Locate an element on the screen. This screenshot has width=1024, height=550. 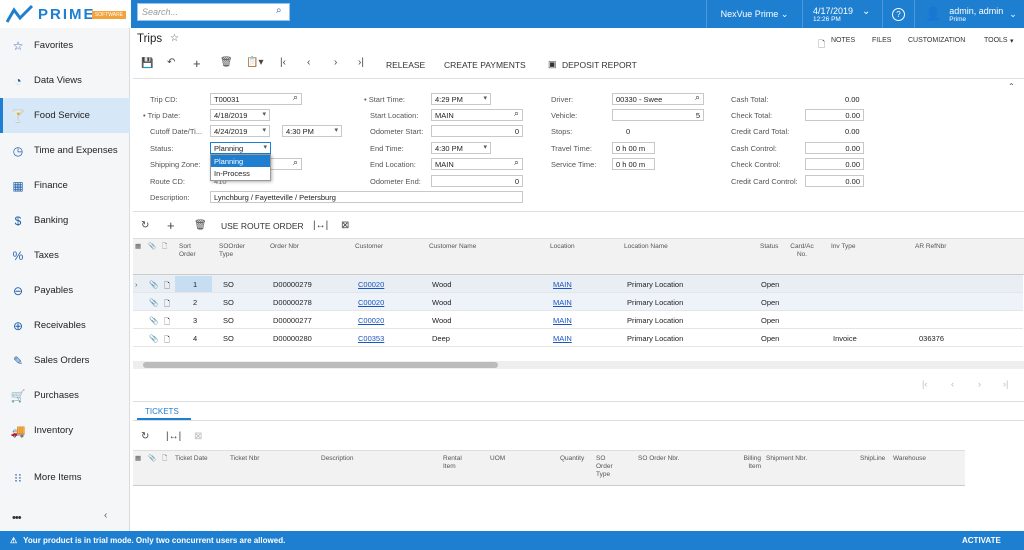
fit-columns-icon: |↔| is located at coordinates (320, 225).